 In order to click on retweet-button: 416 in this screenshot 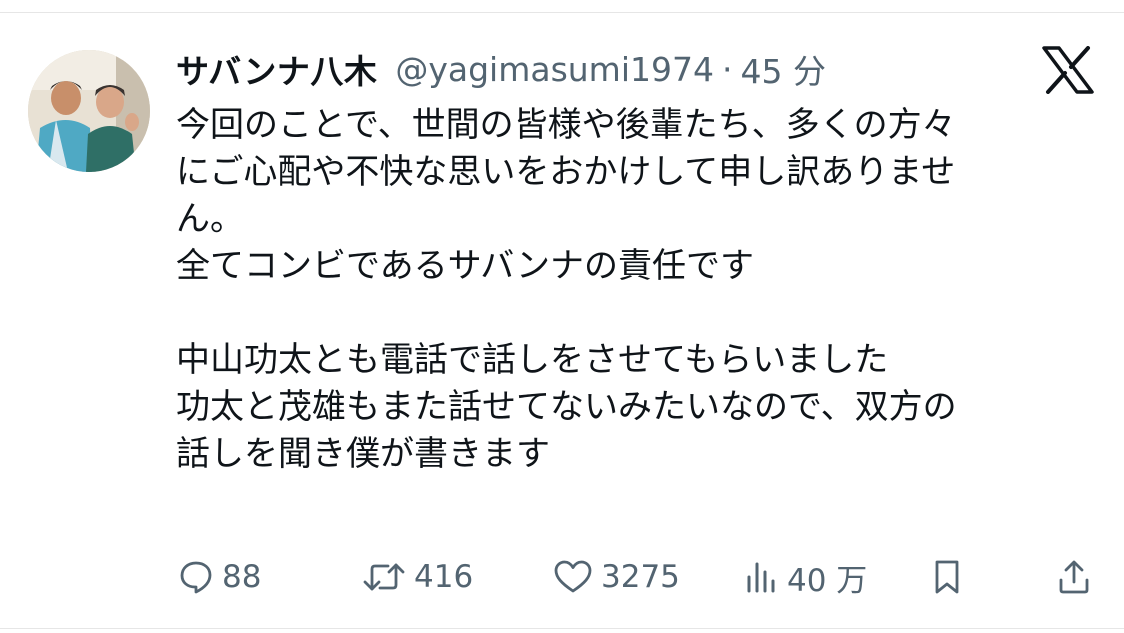, I will do `click(417, 577)`.